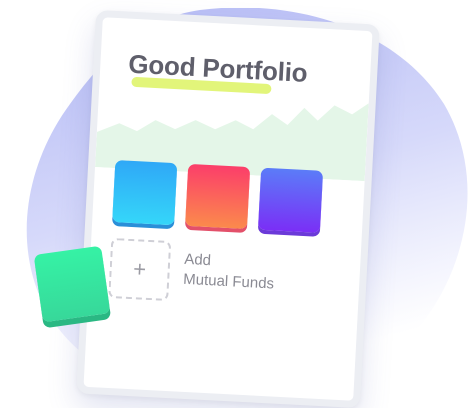 The image size is (471, 408). What do you see at coordinates (218, 196) in the screenshot?
I see `fund-tile-red` at bounding box center [218, 196].